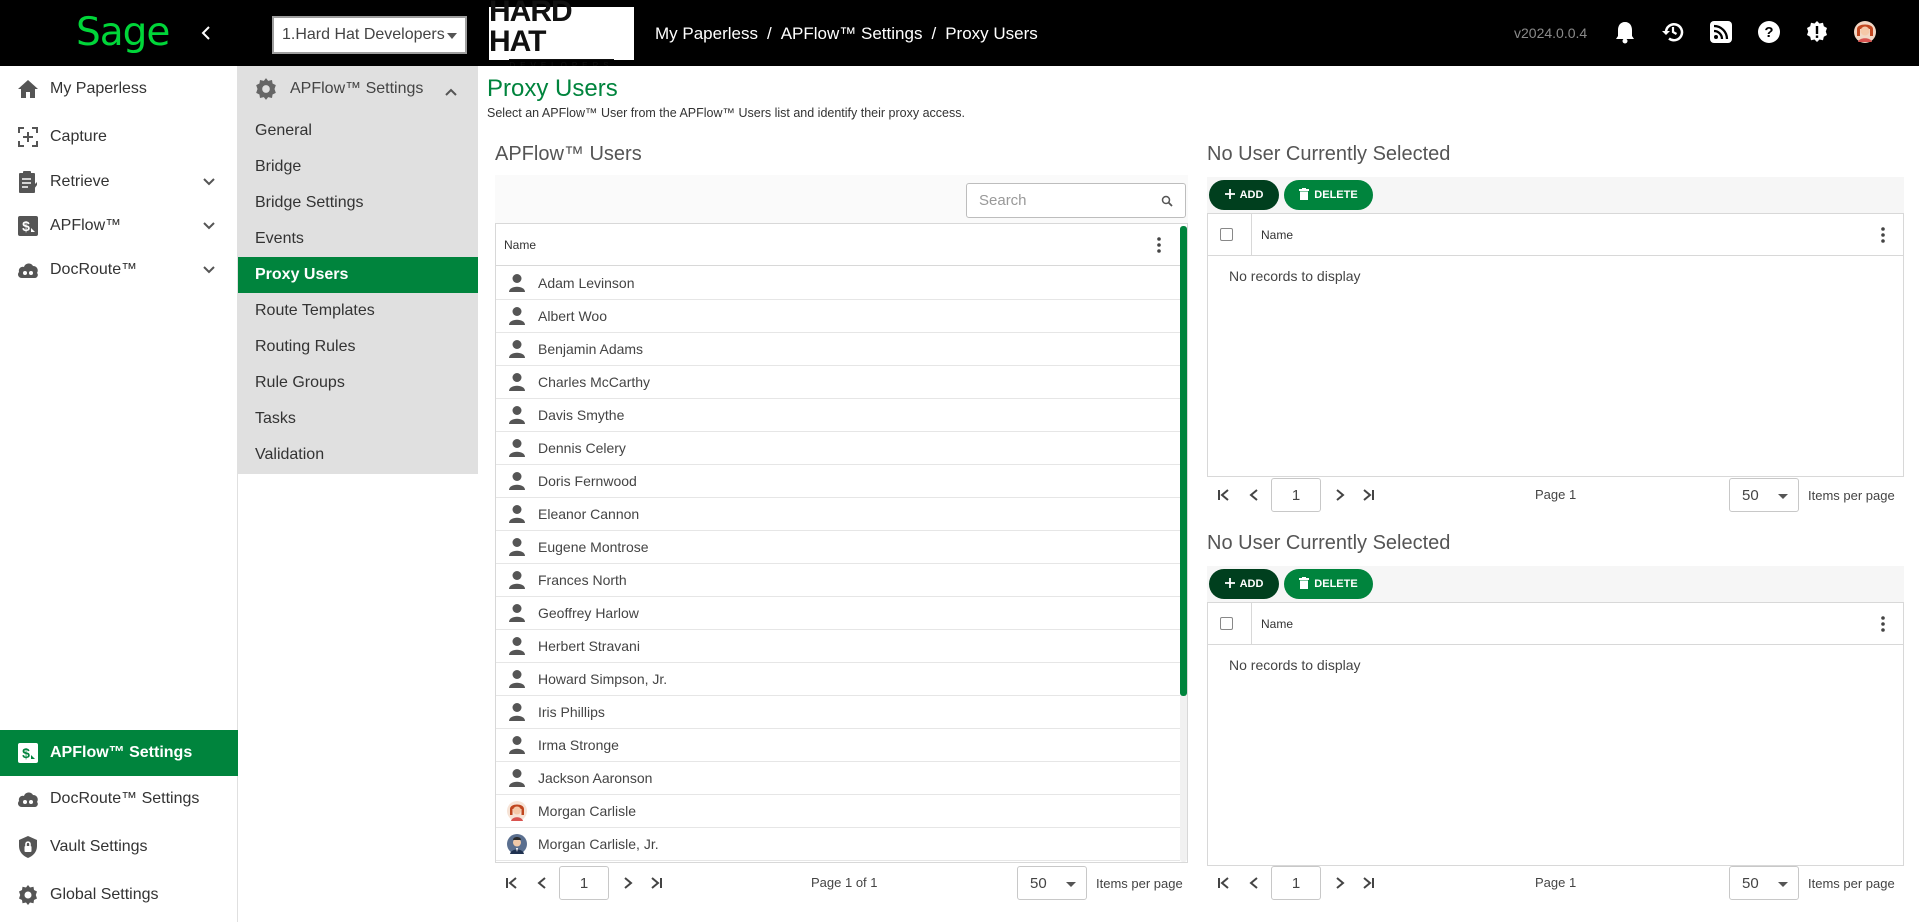 The height and width of the screenshot is (922, 1919). I want to click on submenu-item-bridge: Bridge, so click(358, 167).